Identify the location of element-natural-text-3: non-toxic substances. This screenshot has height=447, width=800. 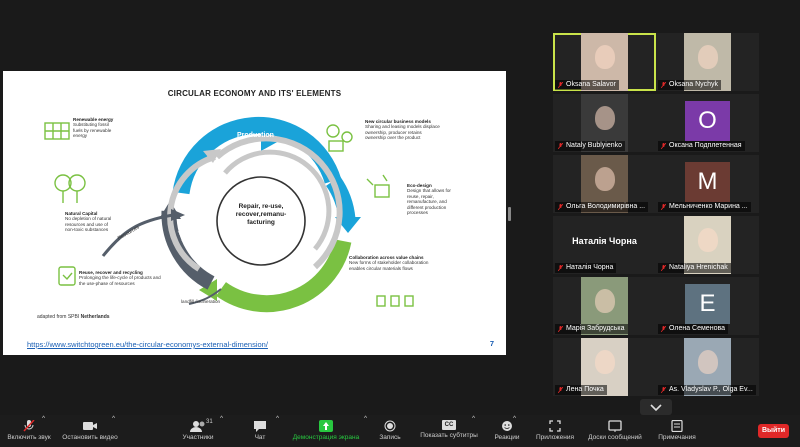
(87, 230).